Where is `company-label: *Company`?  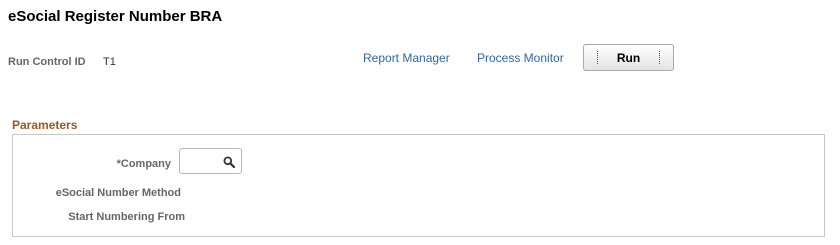 company-label: *Company is located at coordinates (143, 164).